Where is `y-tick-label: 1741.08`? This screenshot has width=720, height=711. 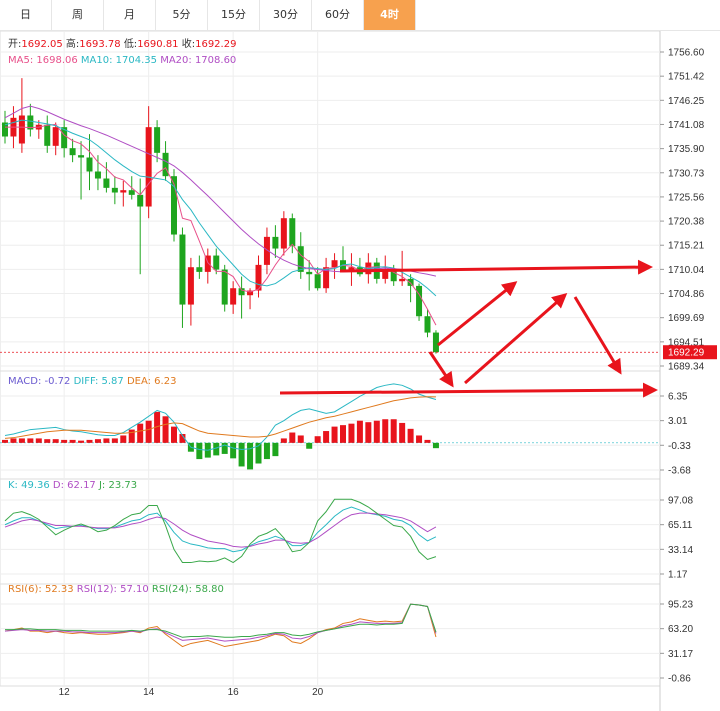
y-tick-label: 1741.08 is located at coordinates (686, 125).